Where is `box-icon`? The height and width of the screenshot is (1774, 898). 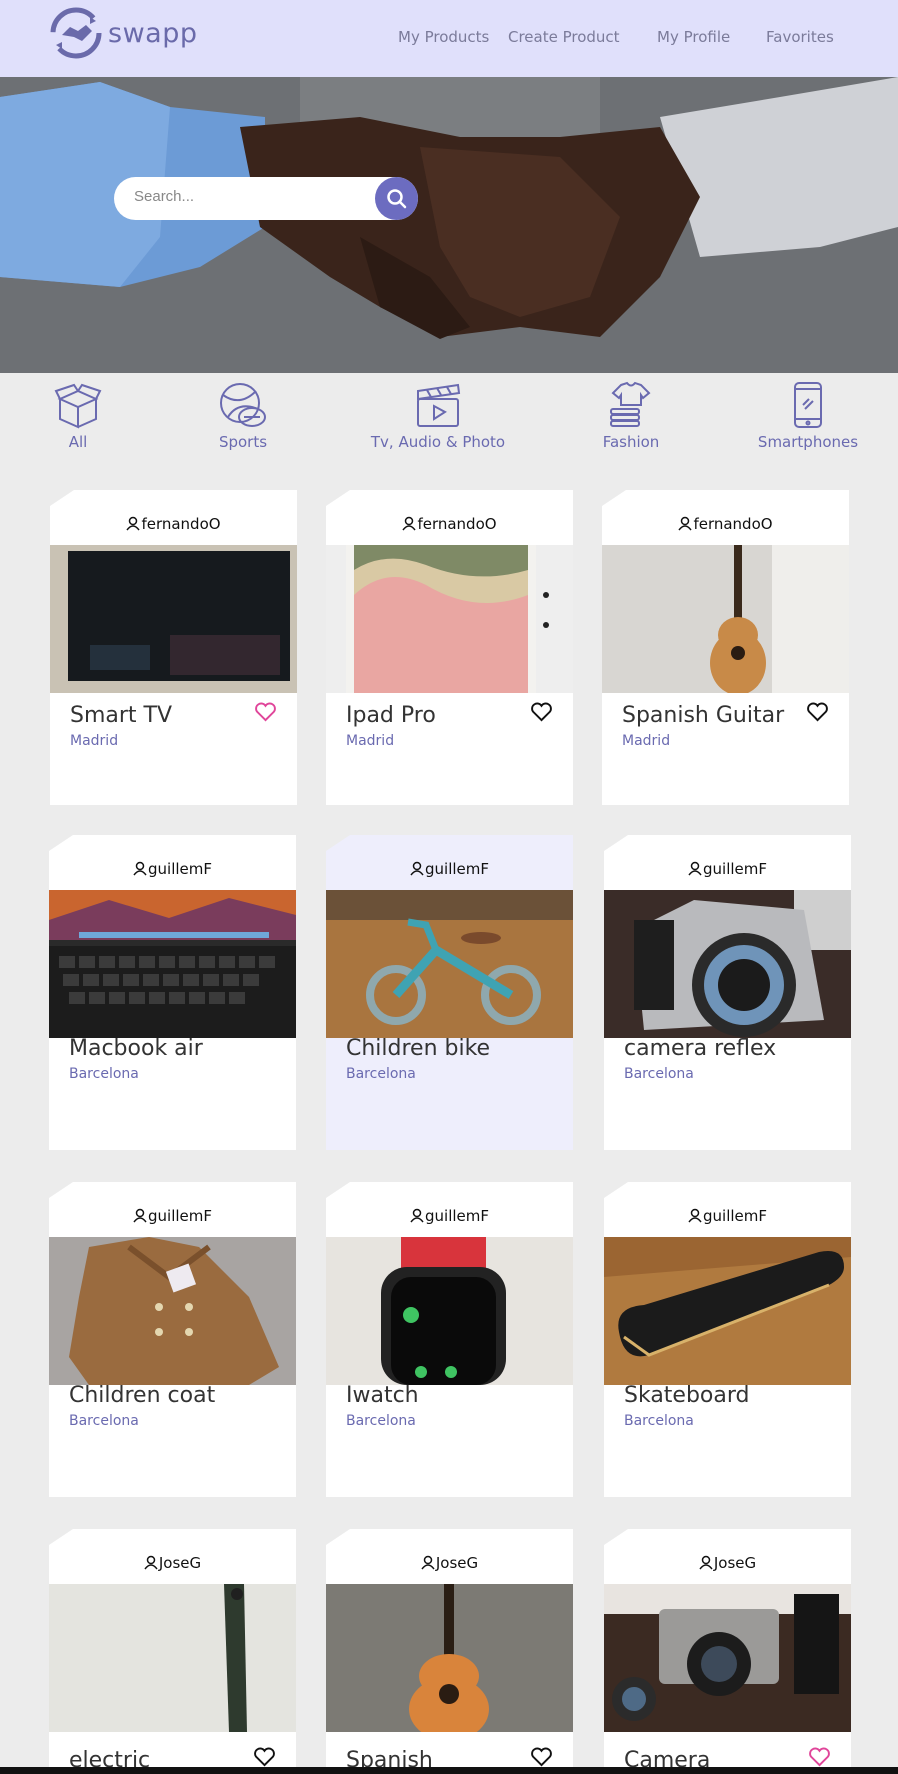
box-icon is located at coordinates (78, 406).